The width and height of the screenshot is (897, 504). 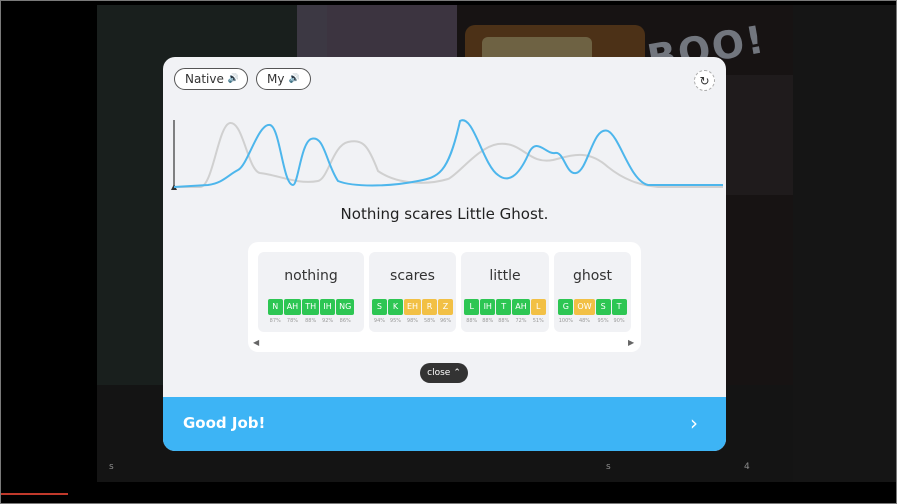 I want to click on word-text: scares, so click(x=412, y=276).